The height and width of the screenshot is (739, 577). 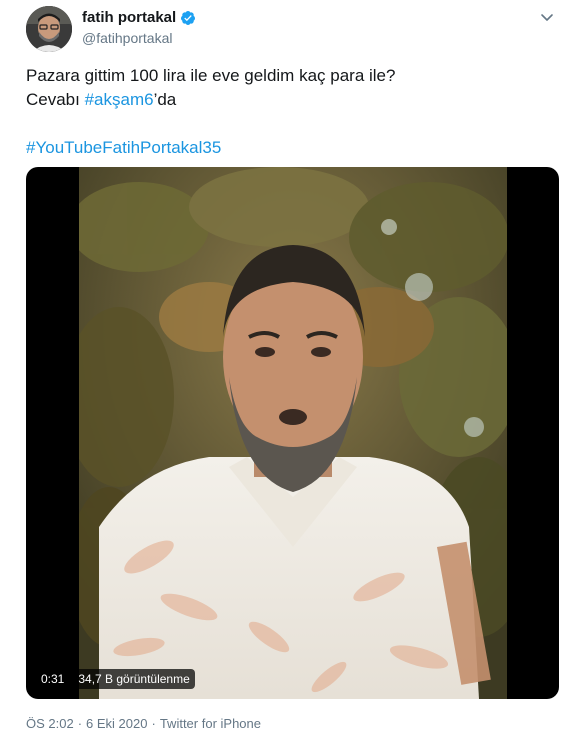 I want to click on video-overlay: 0:31 34,7 B görüntülenme, so click(x=115, y=679).